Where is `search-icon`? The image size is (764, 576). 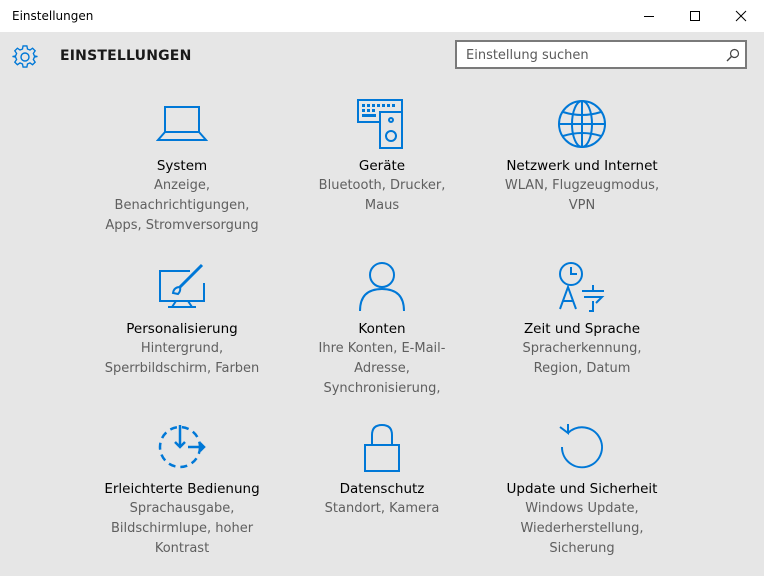
search-icon is located at coordinates (733, 55).